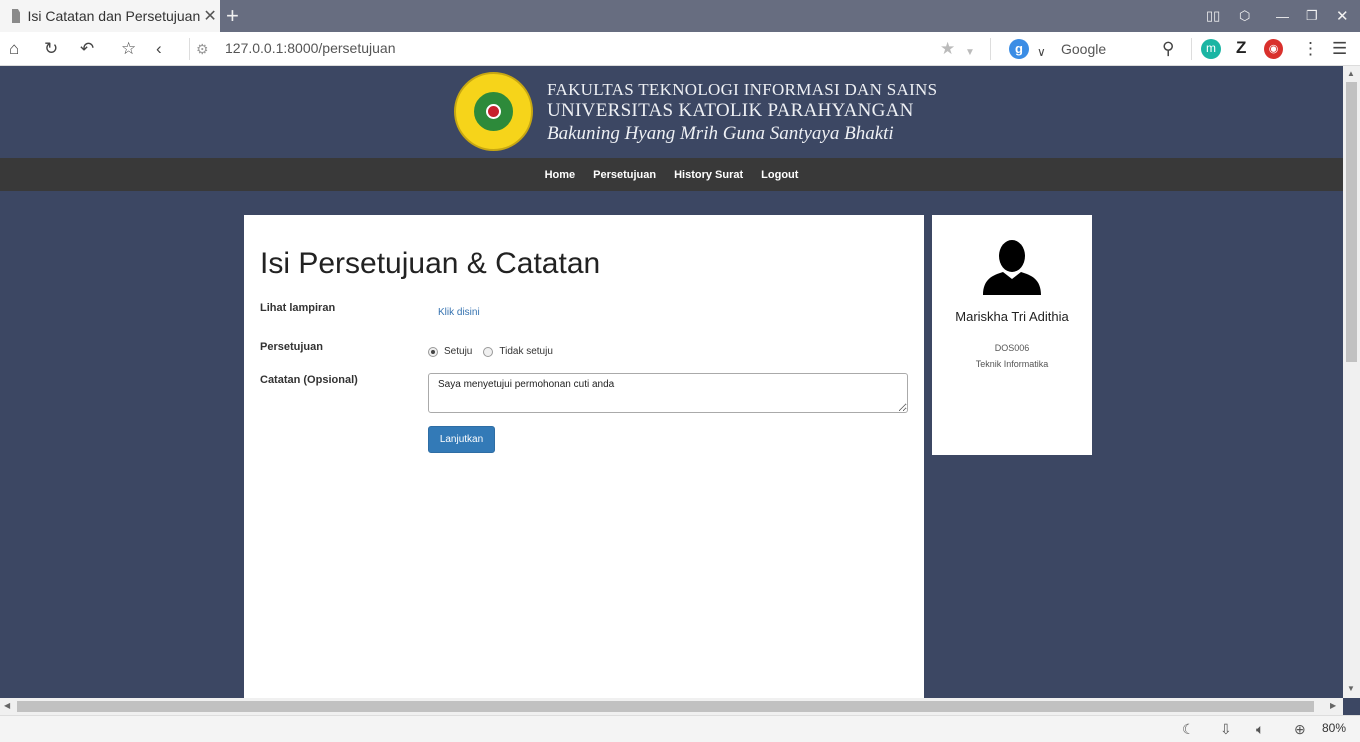 The height and width of the screenshot is (742, 1360). What do you see at coordinates (461, 439) in the screenshot?
I see `submit-button: Lanjutkan` at bounding box center [461, 439].